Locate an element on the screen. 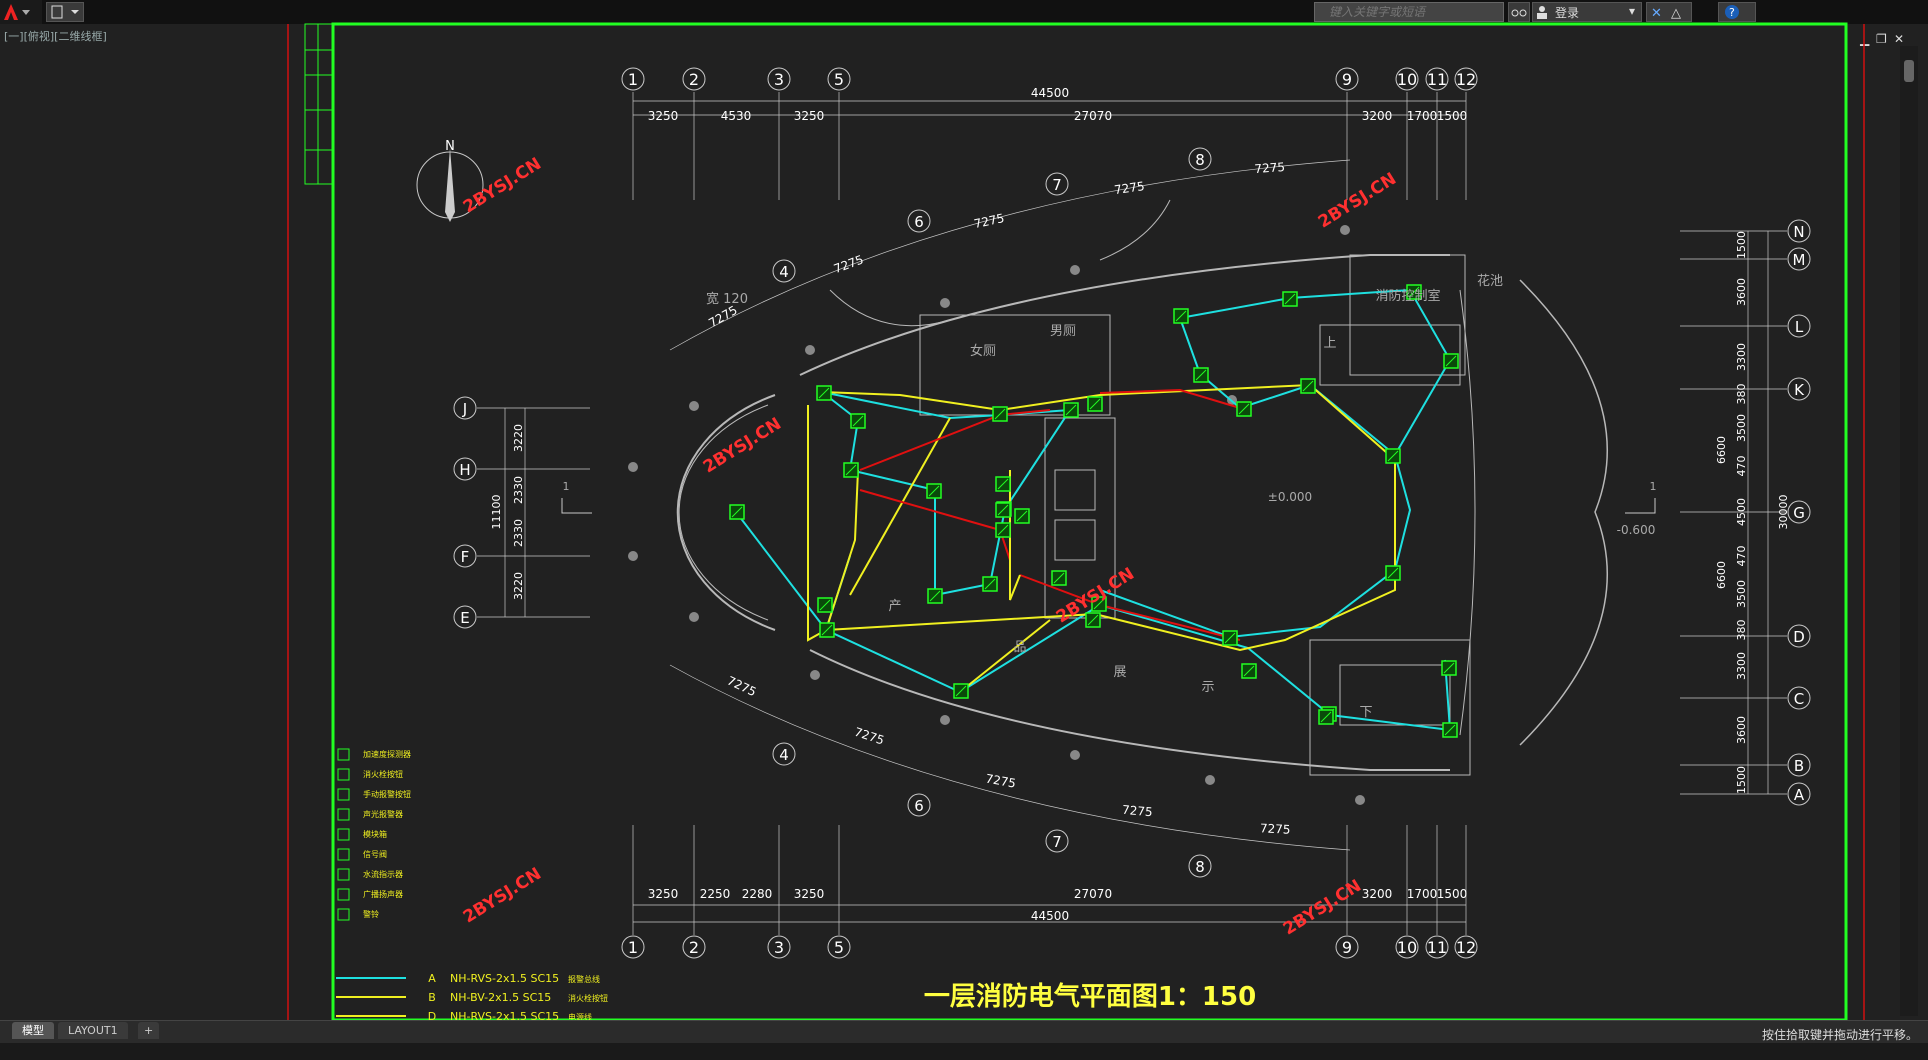 The image size is (1928, 1060). room-label: 消防控制室 is located at coordinates (1407, 296).